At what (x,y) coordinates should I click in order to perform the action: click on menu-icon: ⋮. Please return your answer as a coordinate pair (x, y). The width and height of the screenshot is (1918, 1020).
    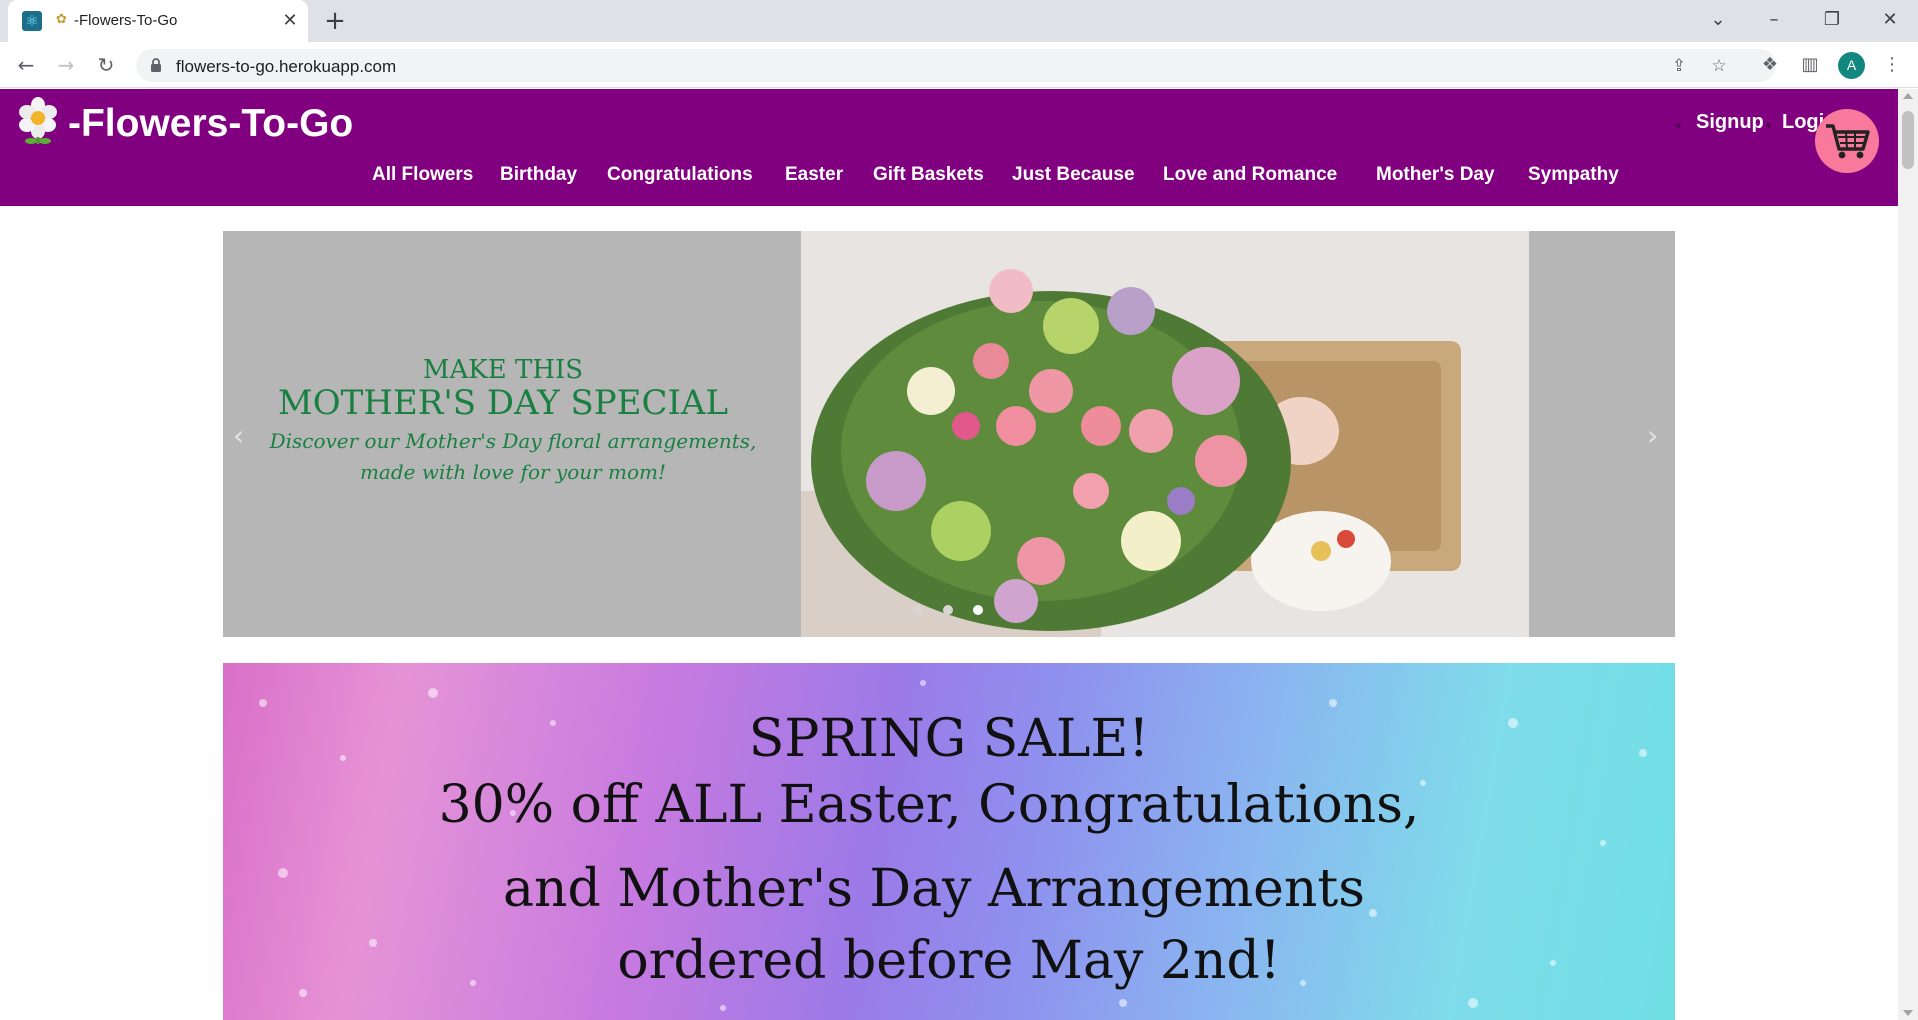
    Looking at the image, I should click on (1892, 65).